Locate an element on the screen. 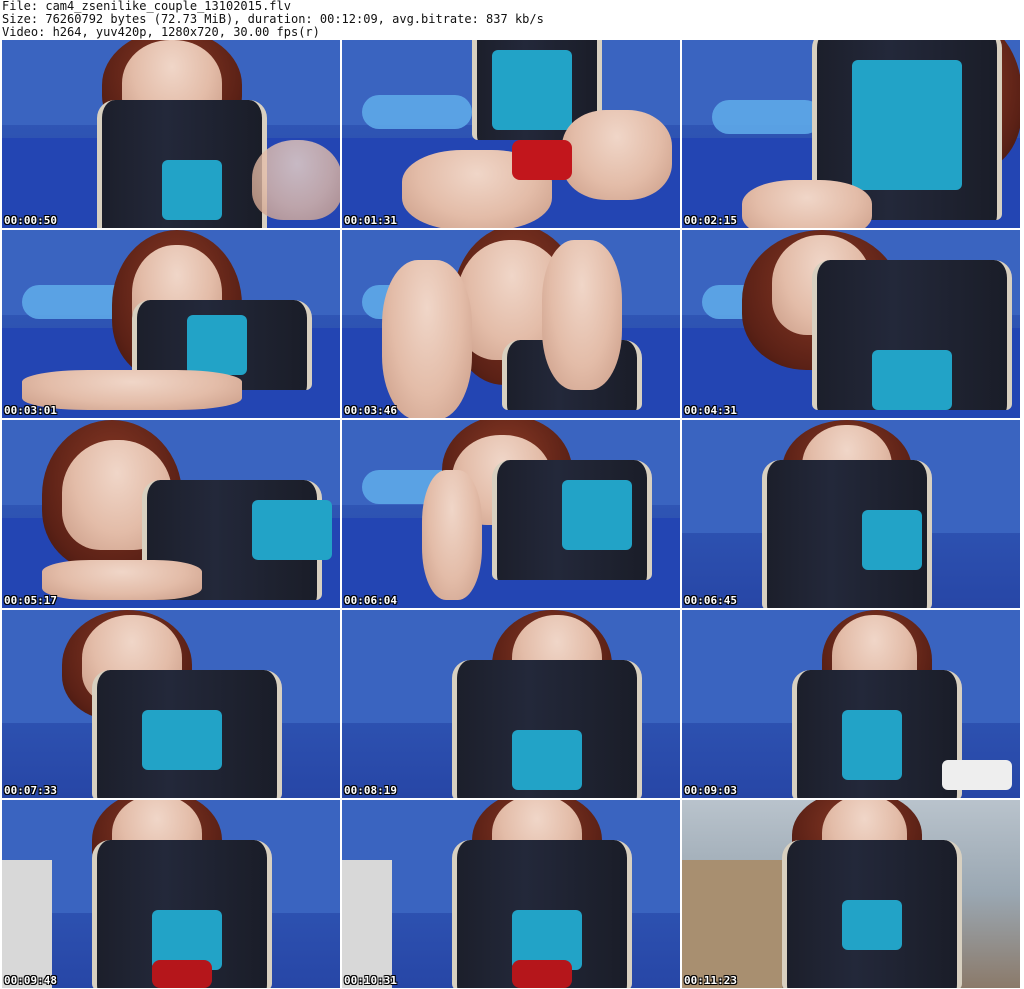 This screenshot has width=1024, height=989. thumbnail-timestamp: 00:03:01 is located at coordinates (30, 410).